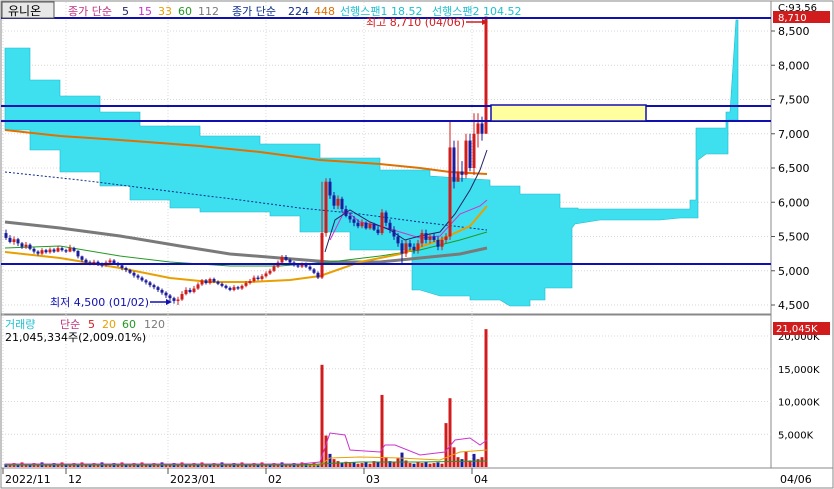  Describe the element at coordinates (568, 113) in the screenshot. I see `highlight-box` at that location.